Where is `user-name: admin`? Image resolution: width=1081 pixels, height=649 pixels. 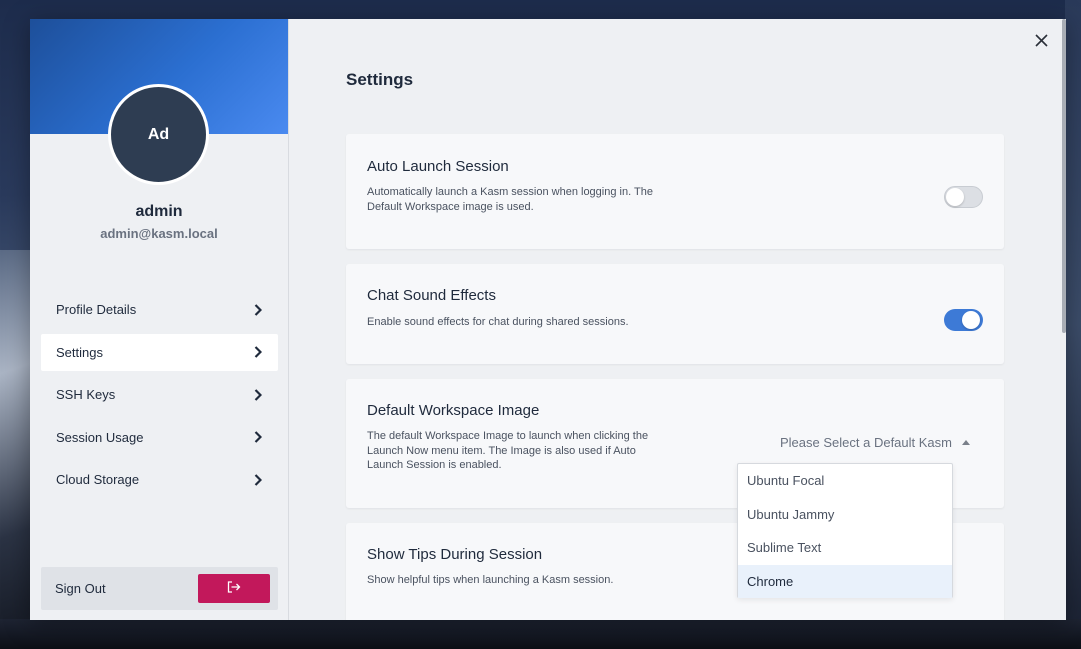
user-name: admin is located at coordinates (159, 211).